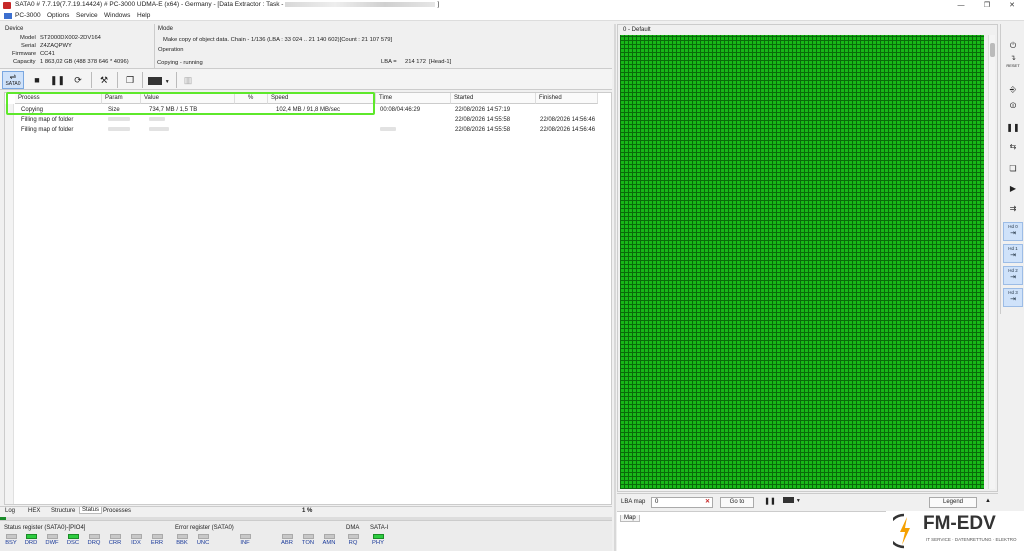 This screenshot has height=551, width=1024. Describe the element at coordinates (1013, 231) in the screenshot. I see `head-0-button: Hd 0 ⇥` at that location.